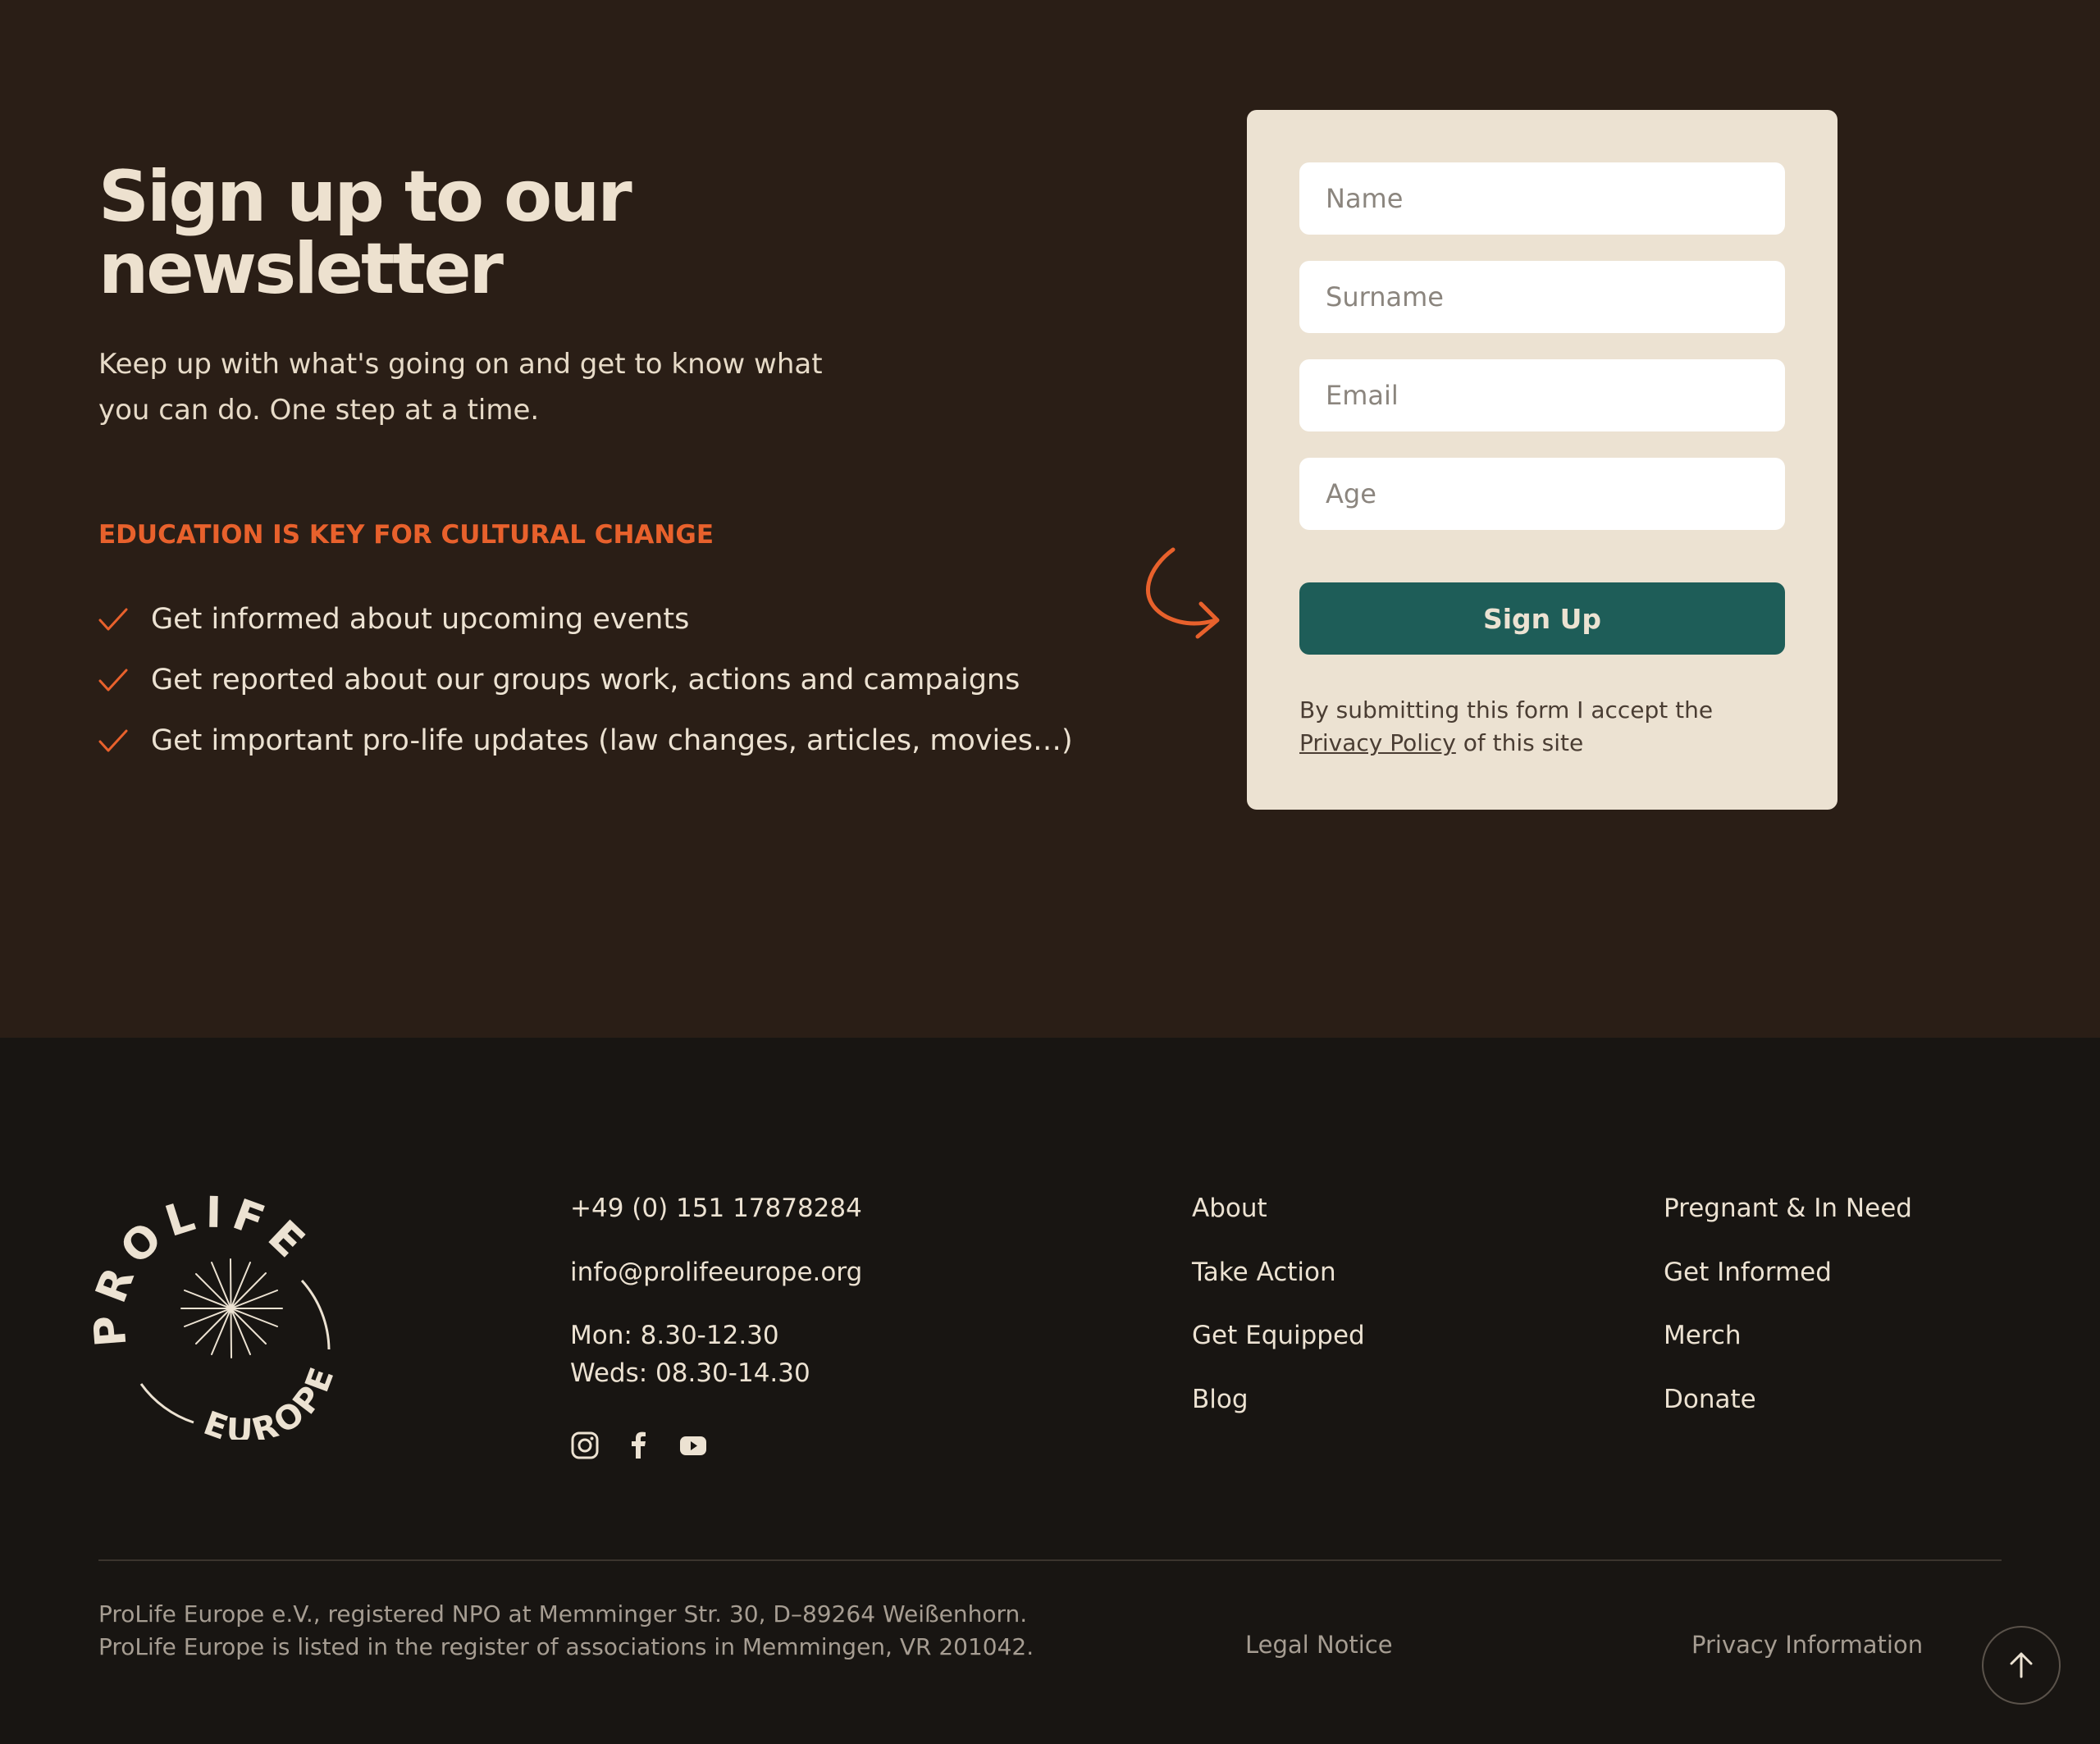 This screenshot has height=1744, width=2100. What do you see at coordinates (301, 269) in the screenshot?
I see `newsletter-title-line2: newsletter` at bounding box center [301, 269].